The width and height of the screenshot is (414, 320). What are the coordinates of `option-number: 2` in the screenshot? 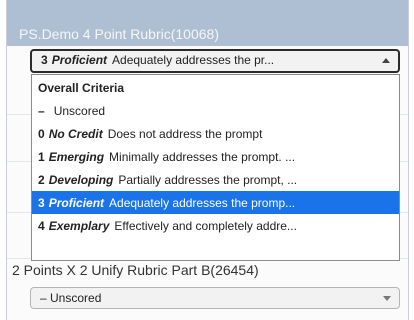 It's located at (41, 180).